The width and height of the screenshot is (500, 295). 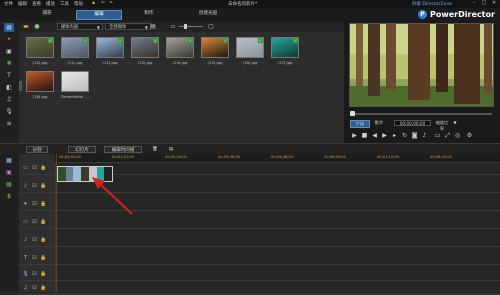 What do you see at coordinates (110, 51) in the screenshot?
I see `library-thumbnail: ✓ (12).jpg` at bounding box center [110, 51].